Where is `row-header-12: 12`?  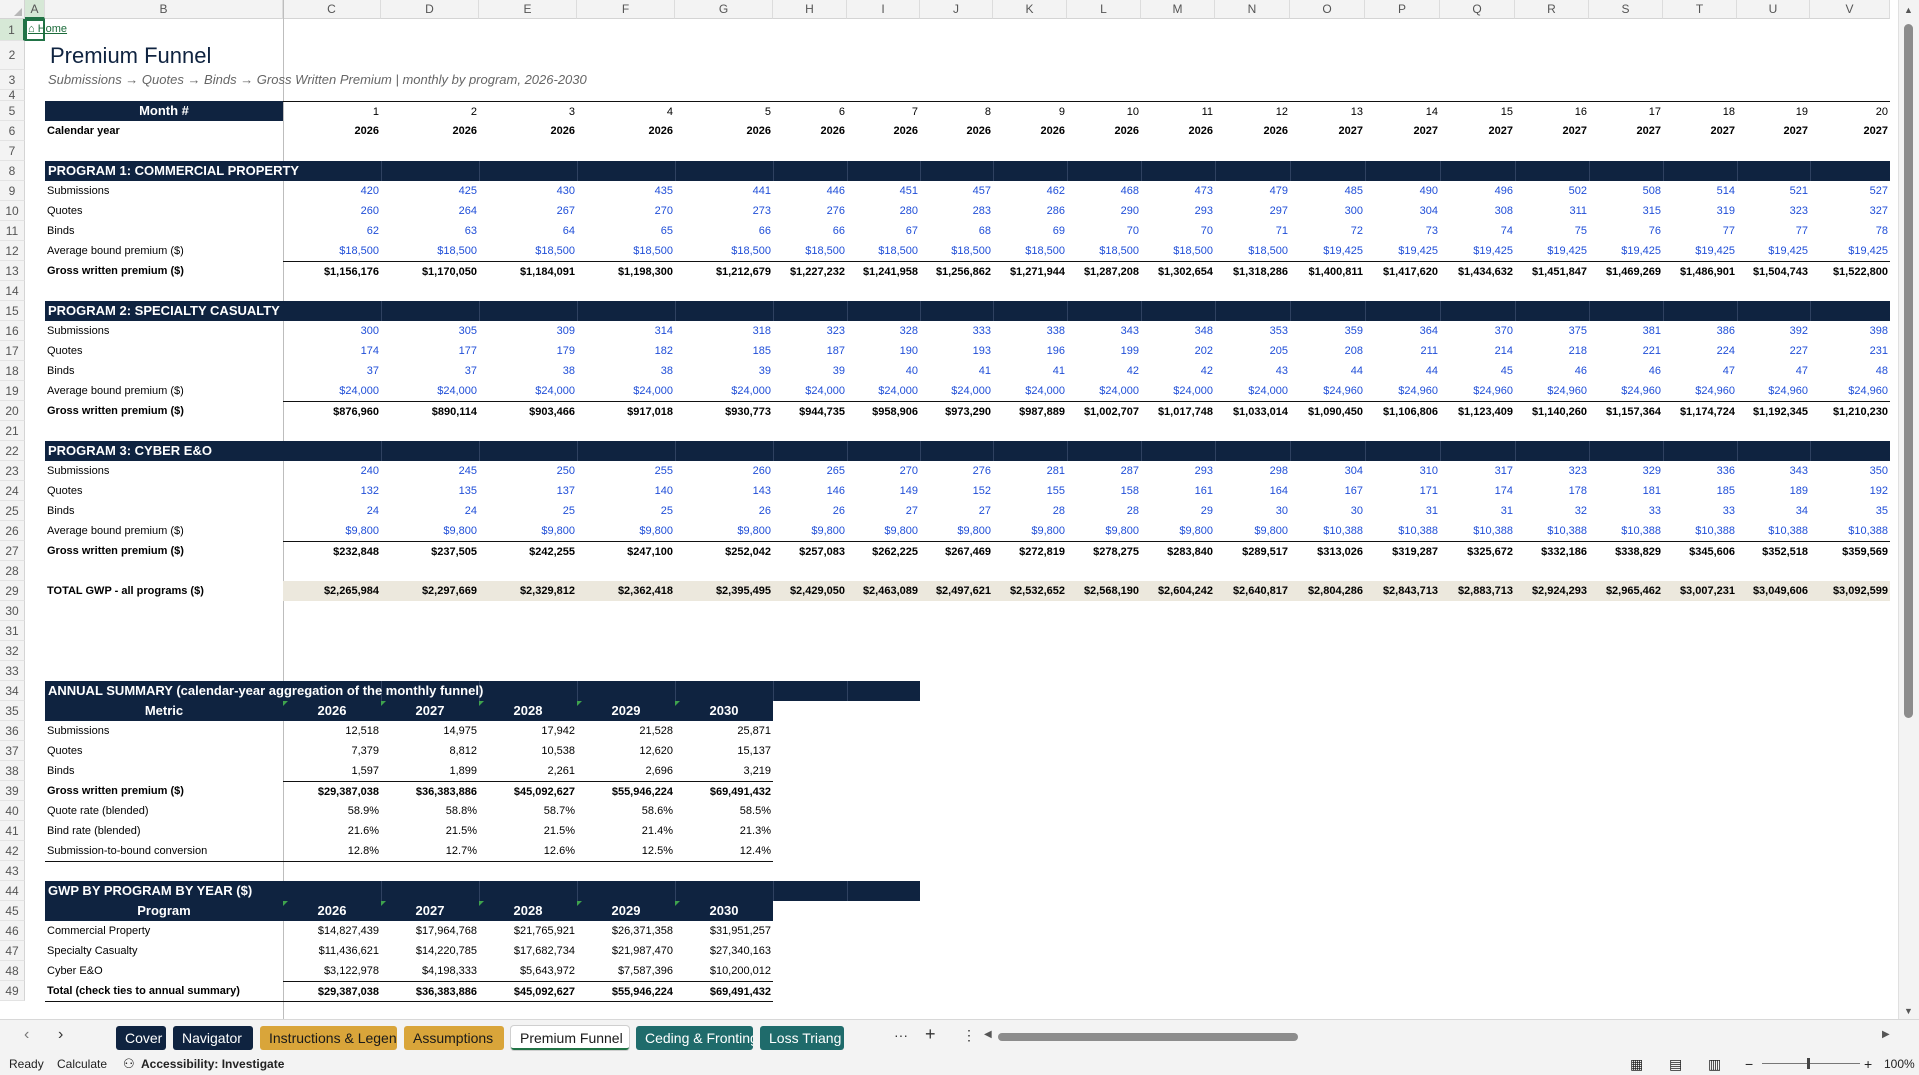
row-header-12: 12 is located at coordinates (12, 251).